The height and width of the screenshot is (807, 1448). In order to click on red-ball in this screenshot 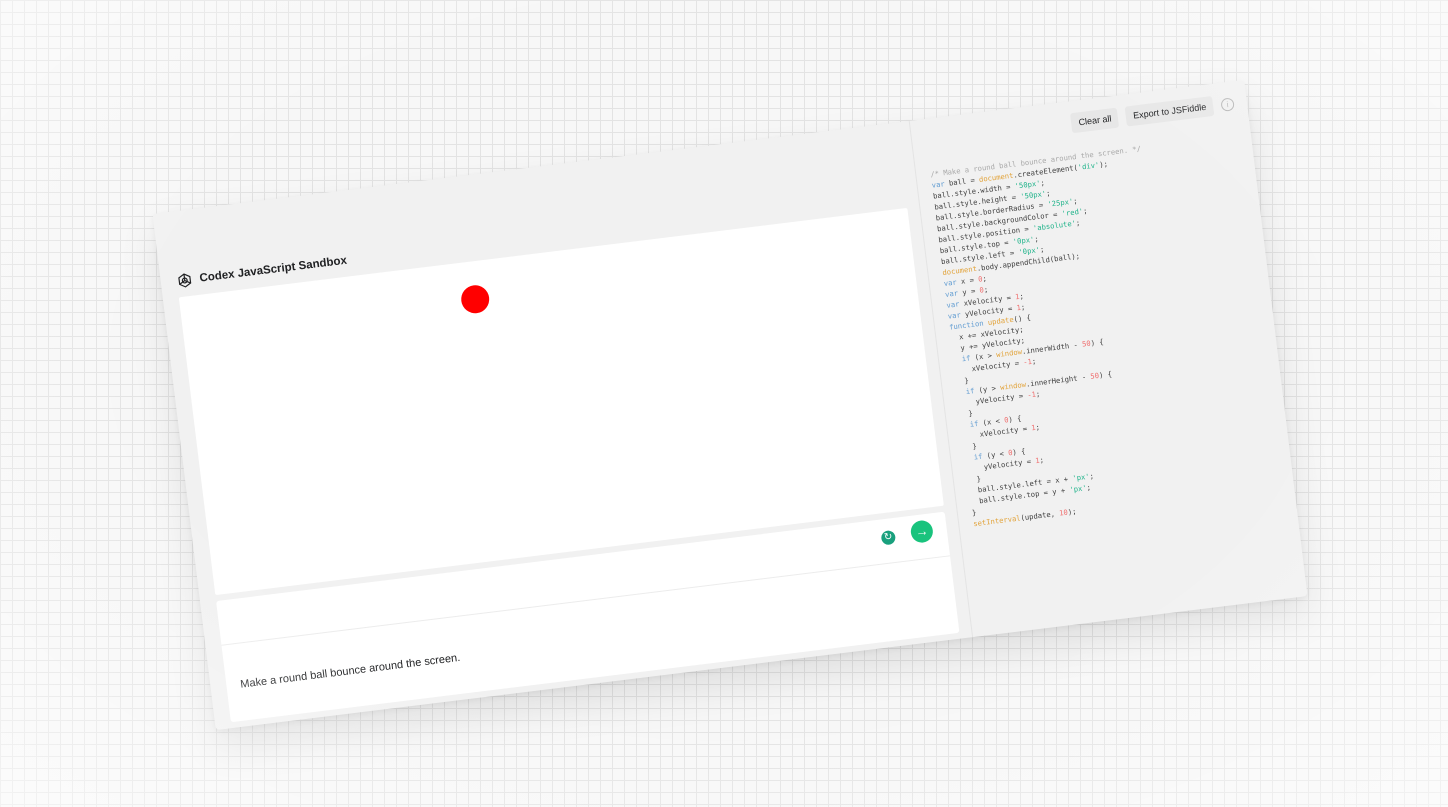, I will do `click(475, 299)`.